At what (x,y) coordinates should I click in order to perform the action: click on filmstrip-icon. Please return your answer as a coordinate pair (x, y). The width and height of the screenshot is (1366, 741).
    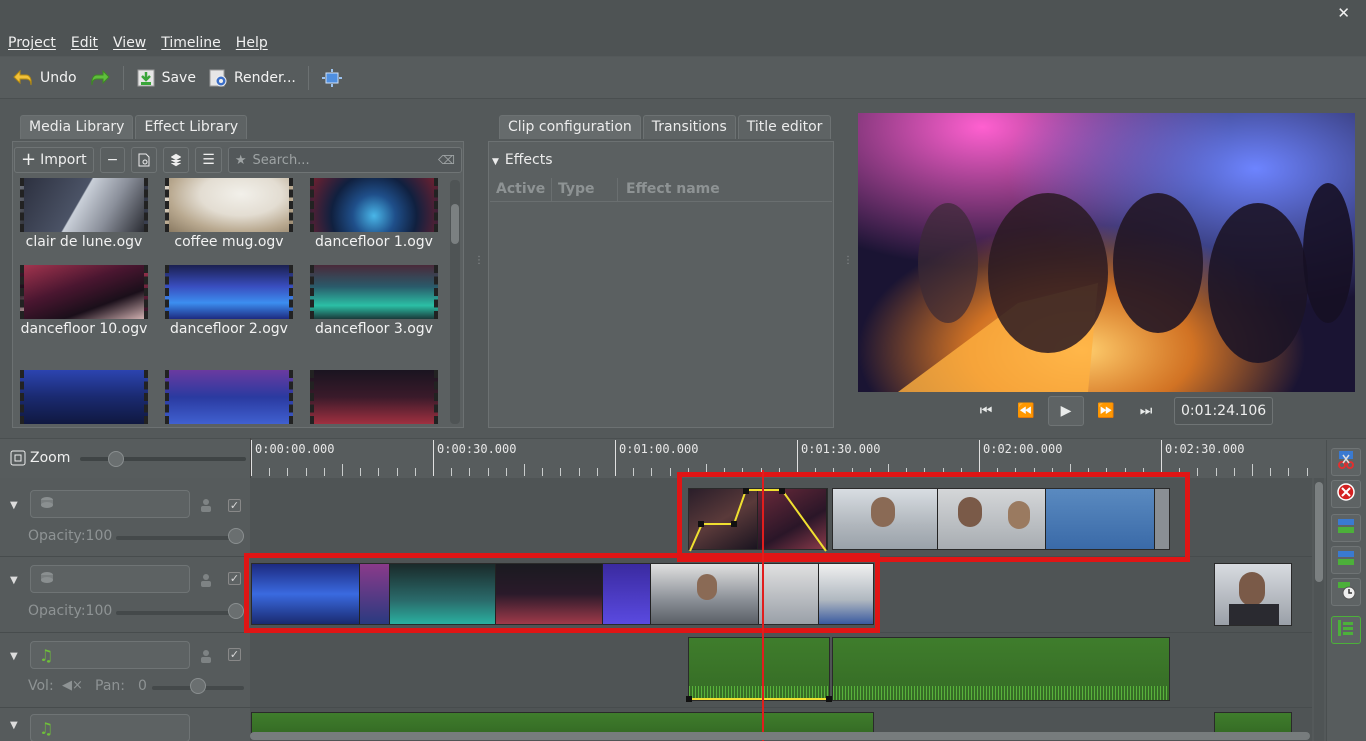
    Looking at the image, I should click on (1346, 528).